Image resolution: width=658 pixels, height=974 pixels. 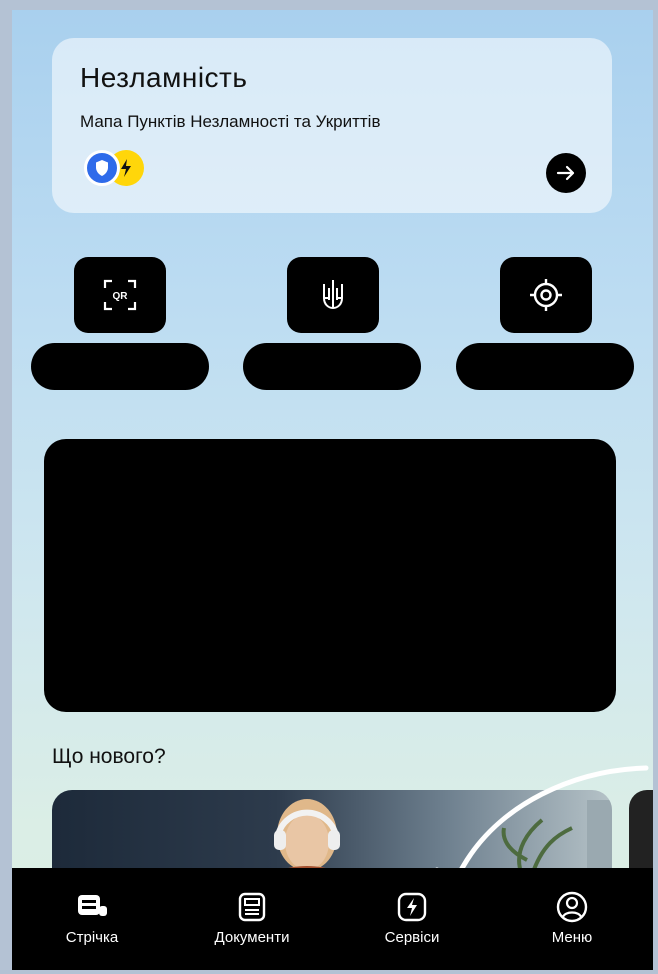 I want to click on tab-menu-label: Меню, so click(x=572, y=937).